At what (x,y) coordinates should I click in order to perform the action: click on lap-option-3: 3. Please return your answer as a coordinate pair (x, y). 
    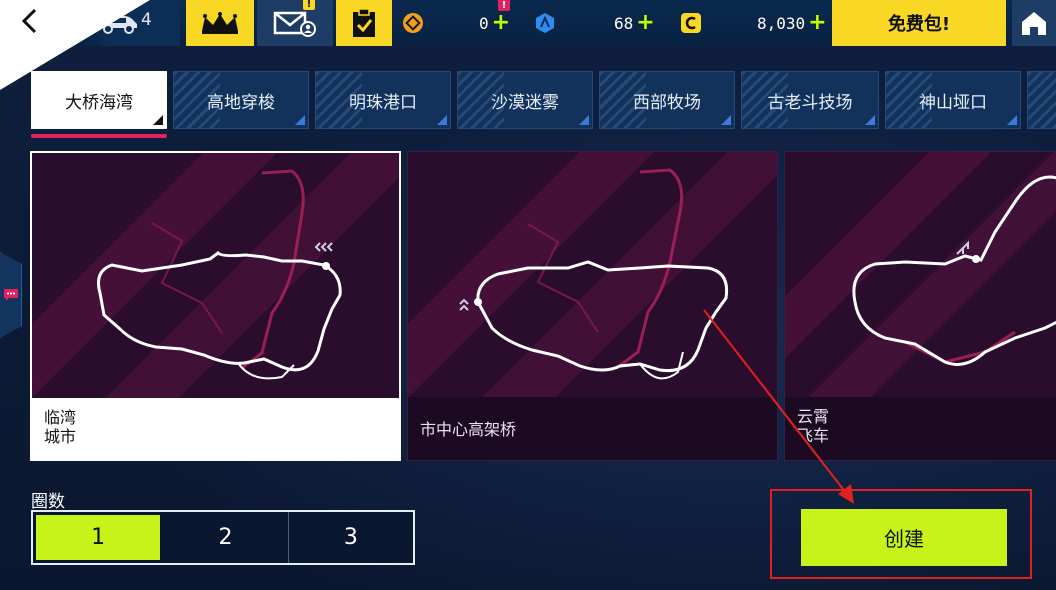
    Looking at the image, I should click on (351, 537).